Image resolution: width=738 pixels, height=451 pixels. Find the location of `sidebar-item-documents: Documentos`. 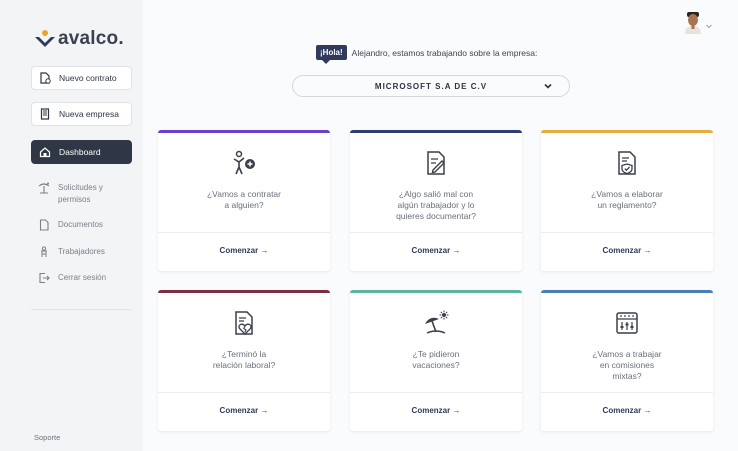

sidebar-item-documents: Documentos is located at coordinates (70, 225).